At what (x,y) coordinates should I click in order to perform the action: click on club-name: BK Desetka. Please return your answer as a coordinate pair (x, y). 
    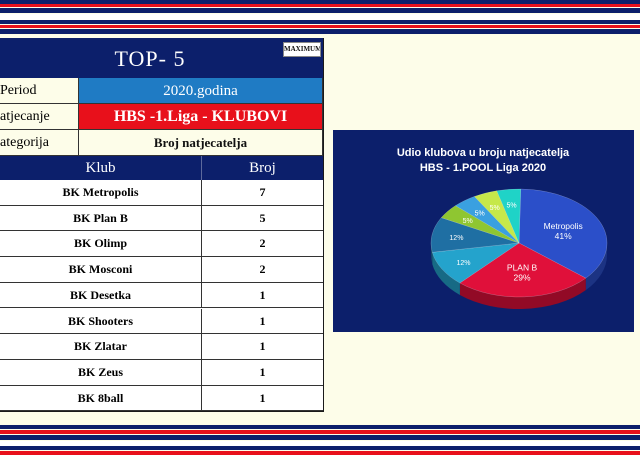
    Looking at the image, I should click on (101, 295).